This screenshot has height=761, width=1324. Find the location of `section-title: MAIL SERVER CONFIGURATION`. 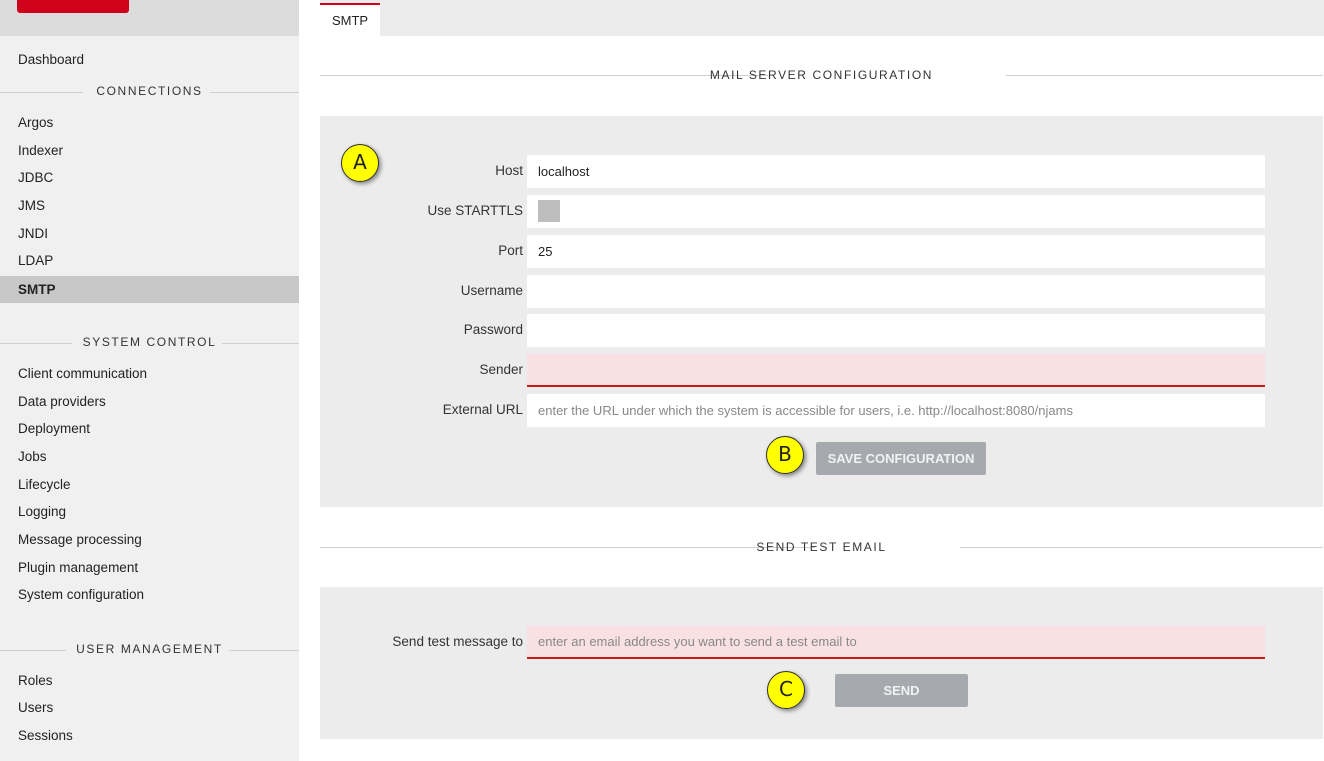

section-title: MAIL SERVER CONFIGURATION is located at coordinates (821, 75).